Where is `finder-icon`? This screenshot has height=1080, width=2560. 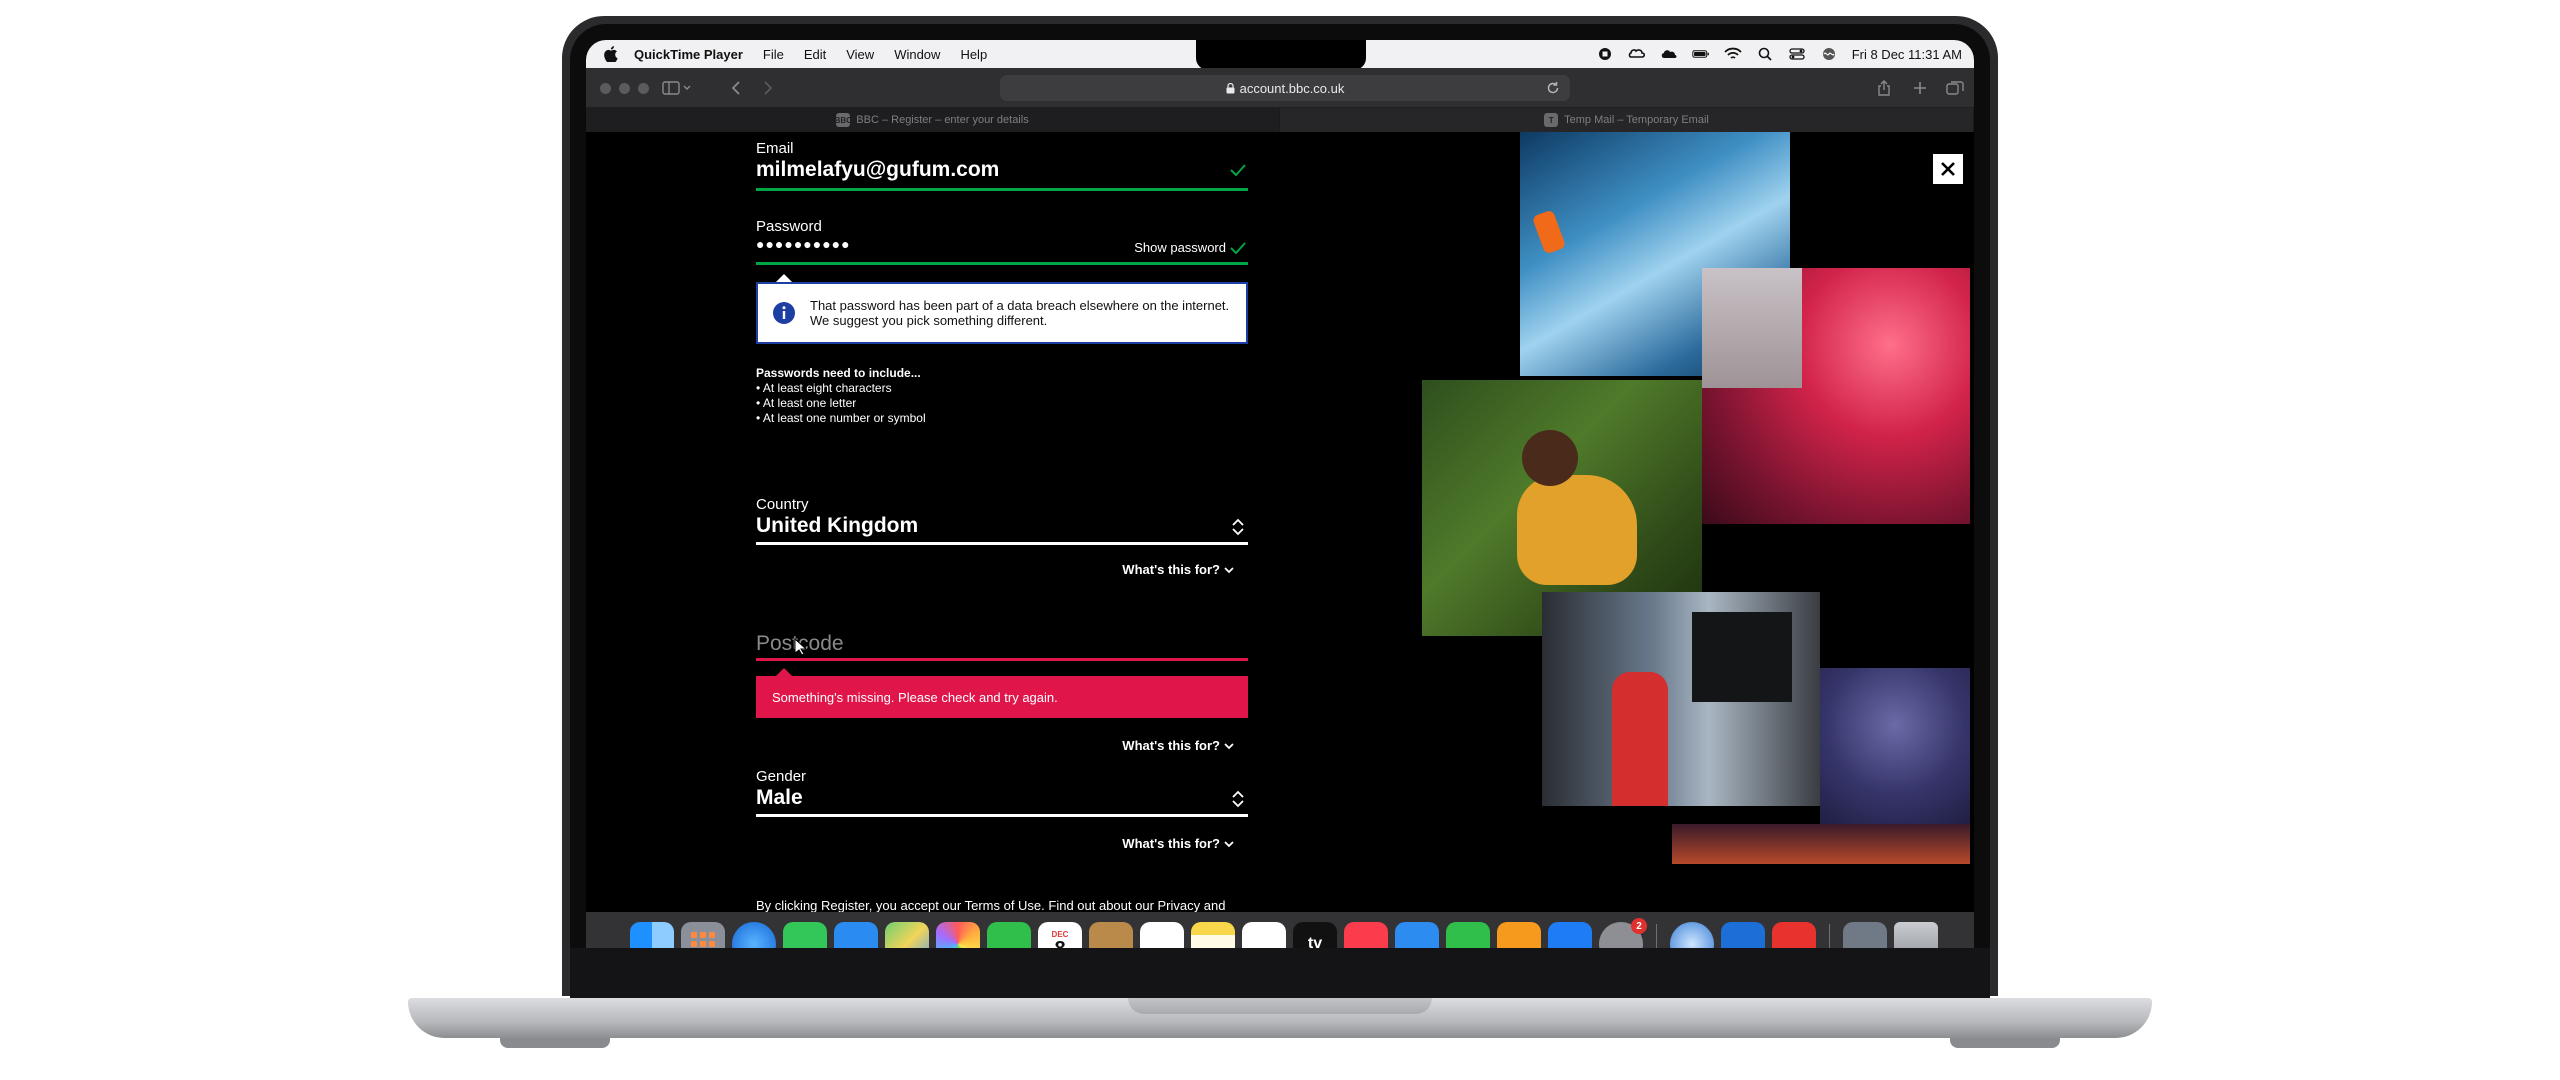 finder-icon is located at coordinates (652, 935).